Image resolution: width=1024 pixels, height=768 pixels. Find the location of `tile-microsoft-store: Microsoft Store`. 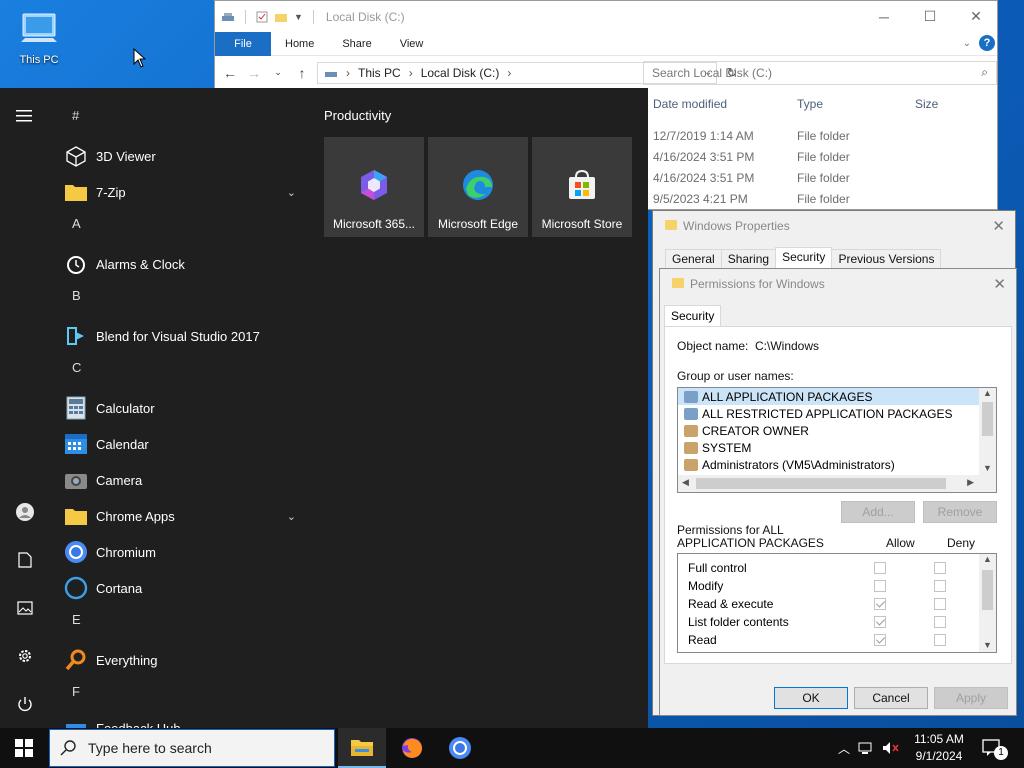

tile-microsoft-store: Microsoft Store is located at coordinates (582, 187).